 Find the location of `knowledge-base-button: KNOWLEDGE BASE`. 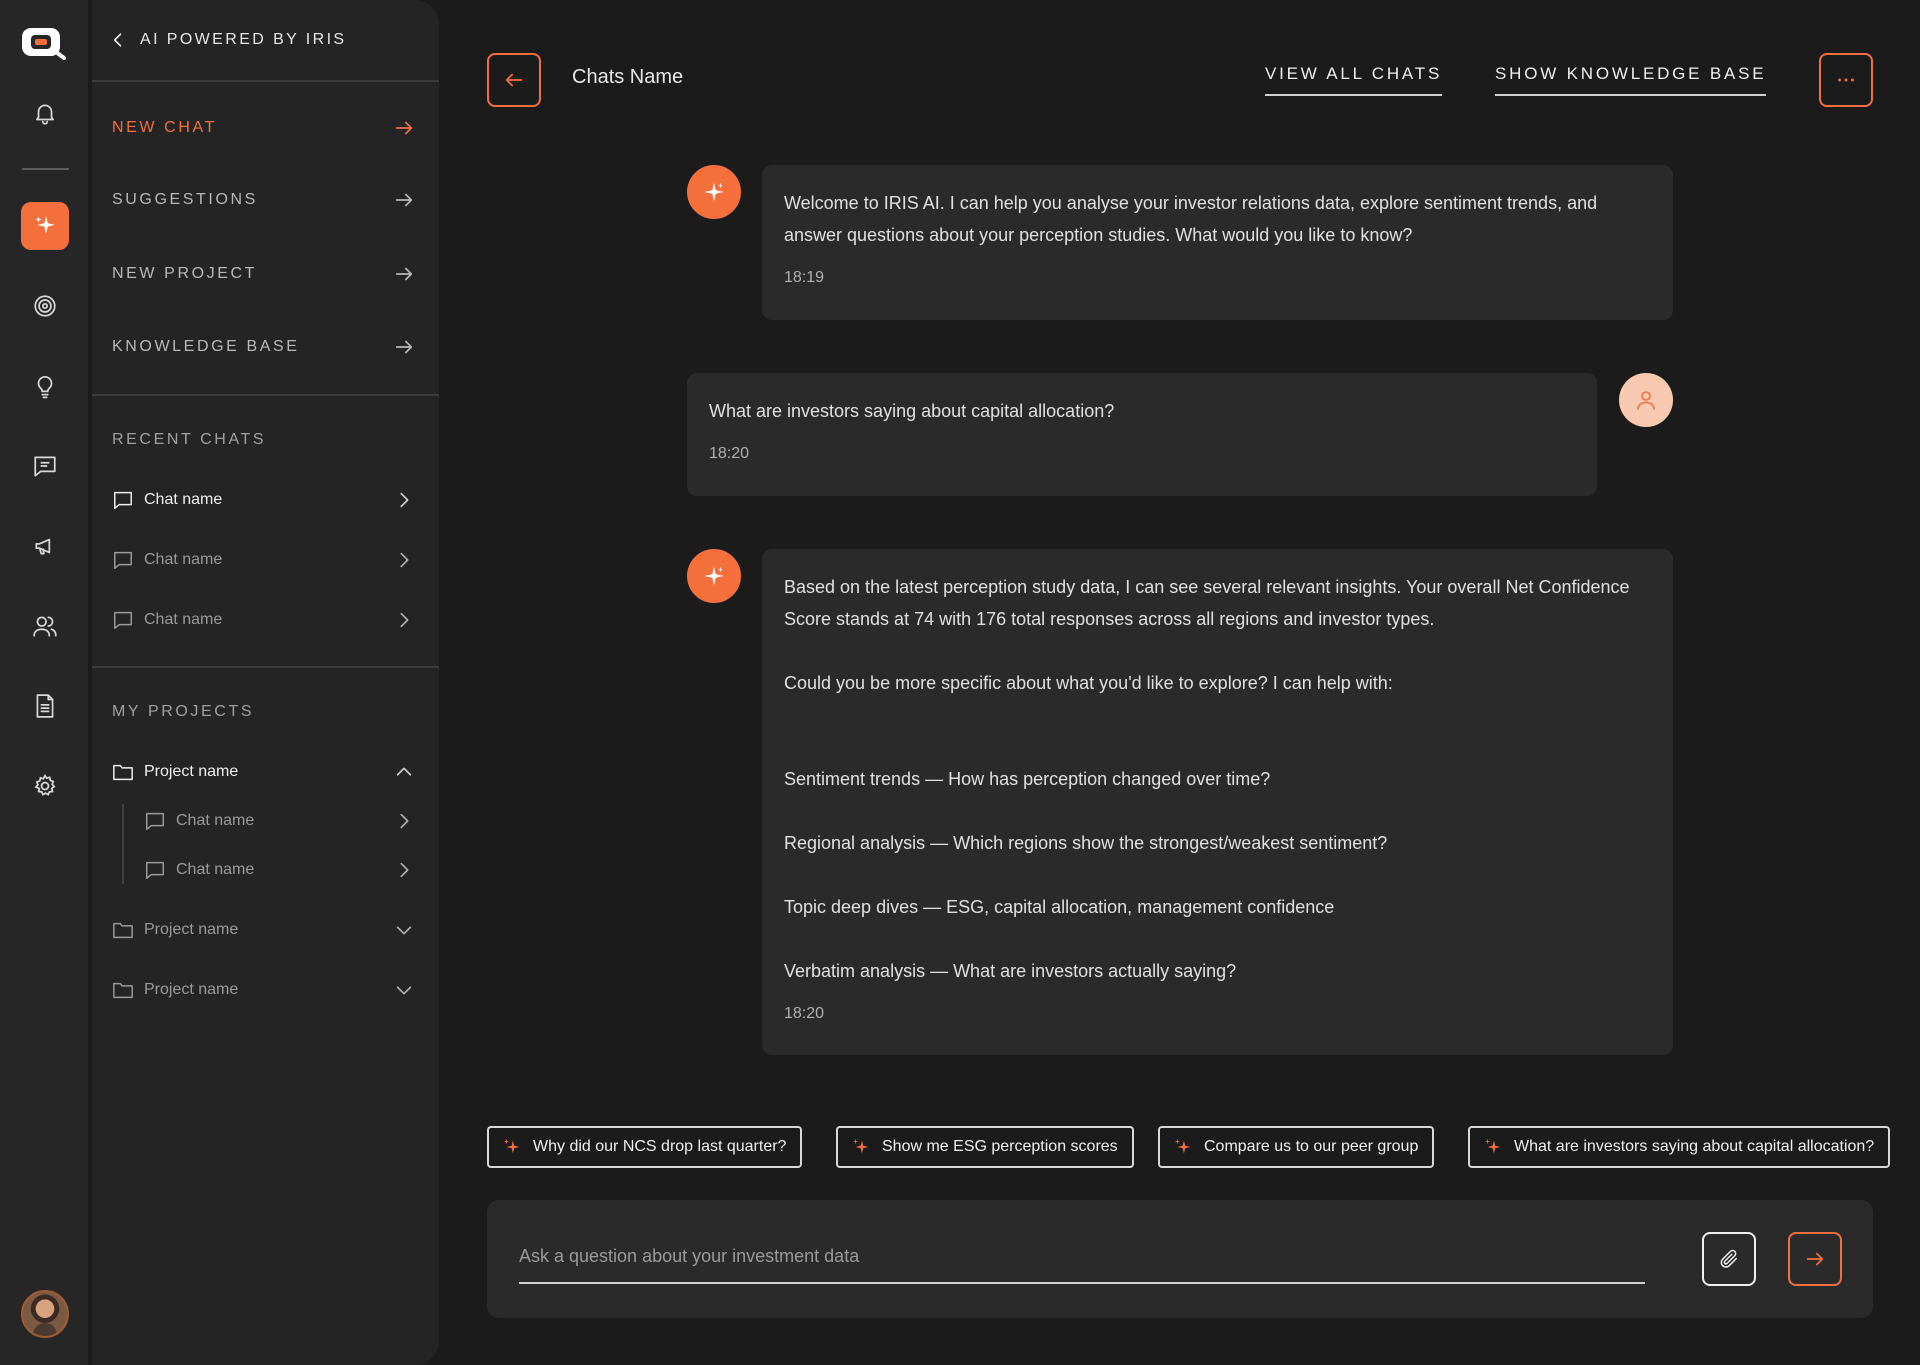

knowledge-base-button: KNOWLEDGE BASE is located at coordinates (265, 347).